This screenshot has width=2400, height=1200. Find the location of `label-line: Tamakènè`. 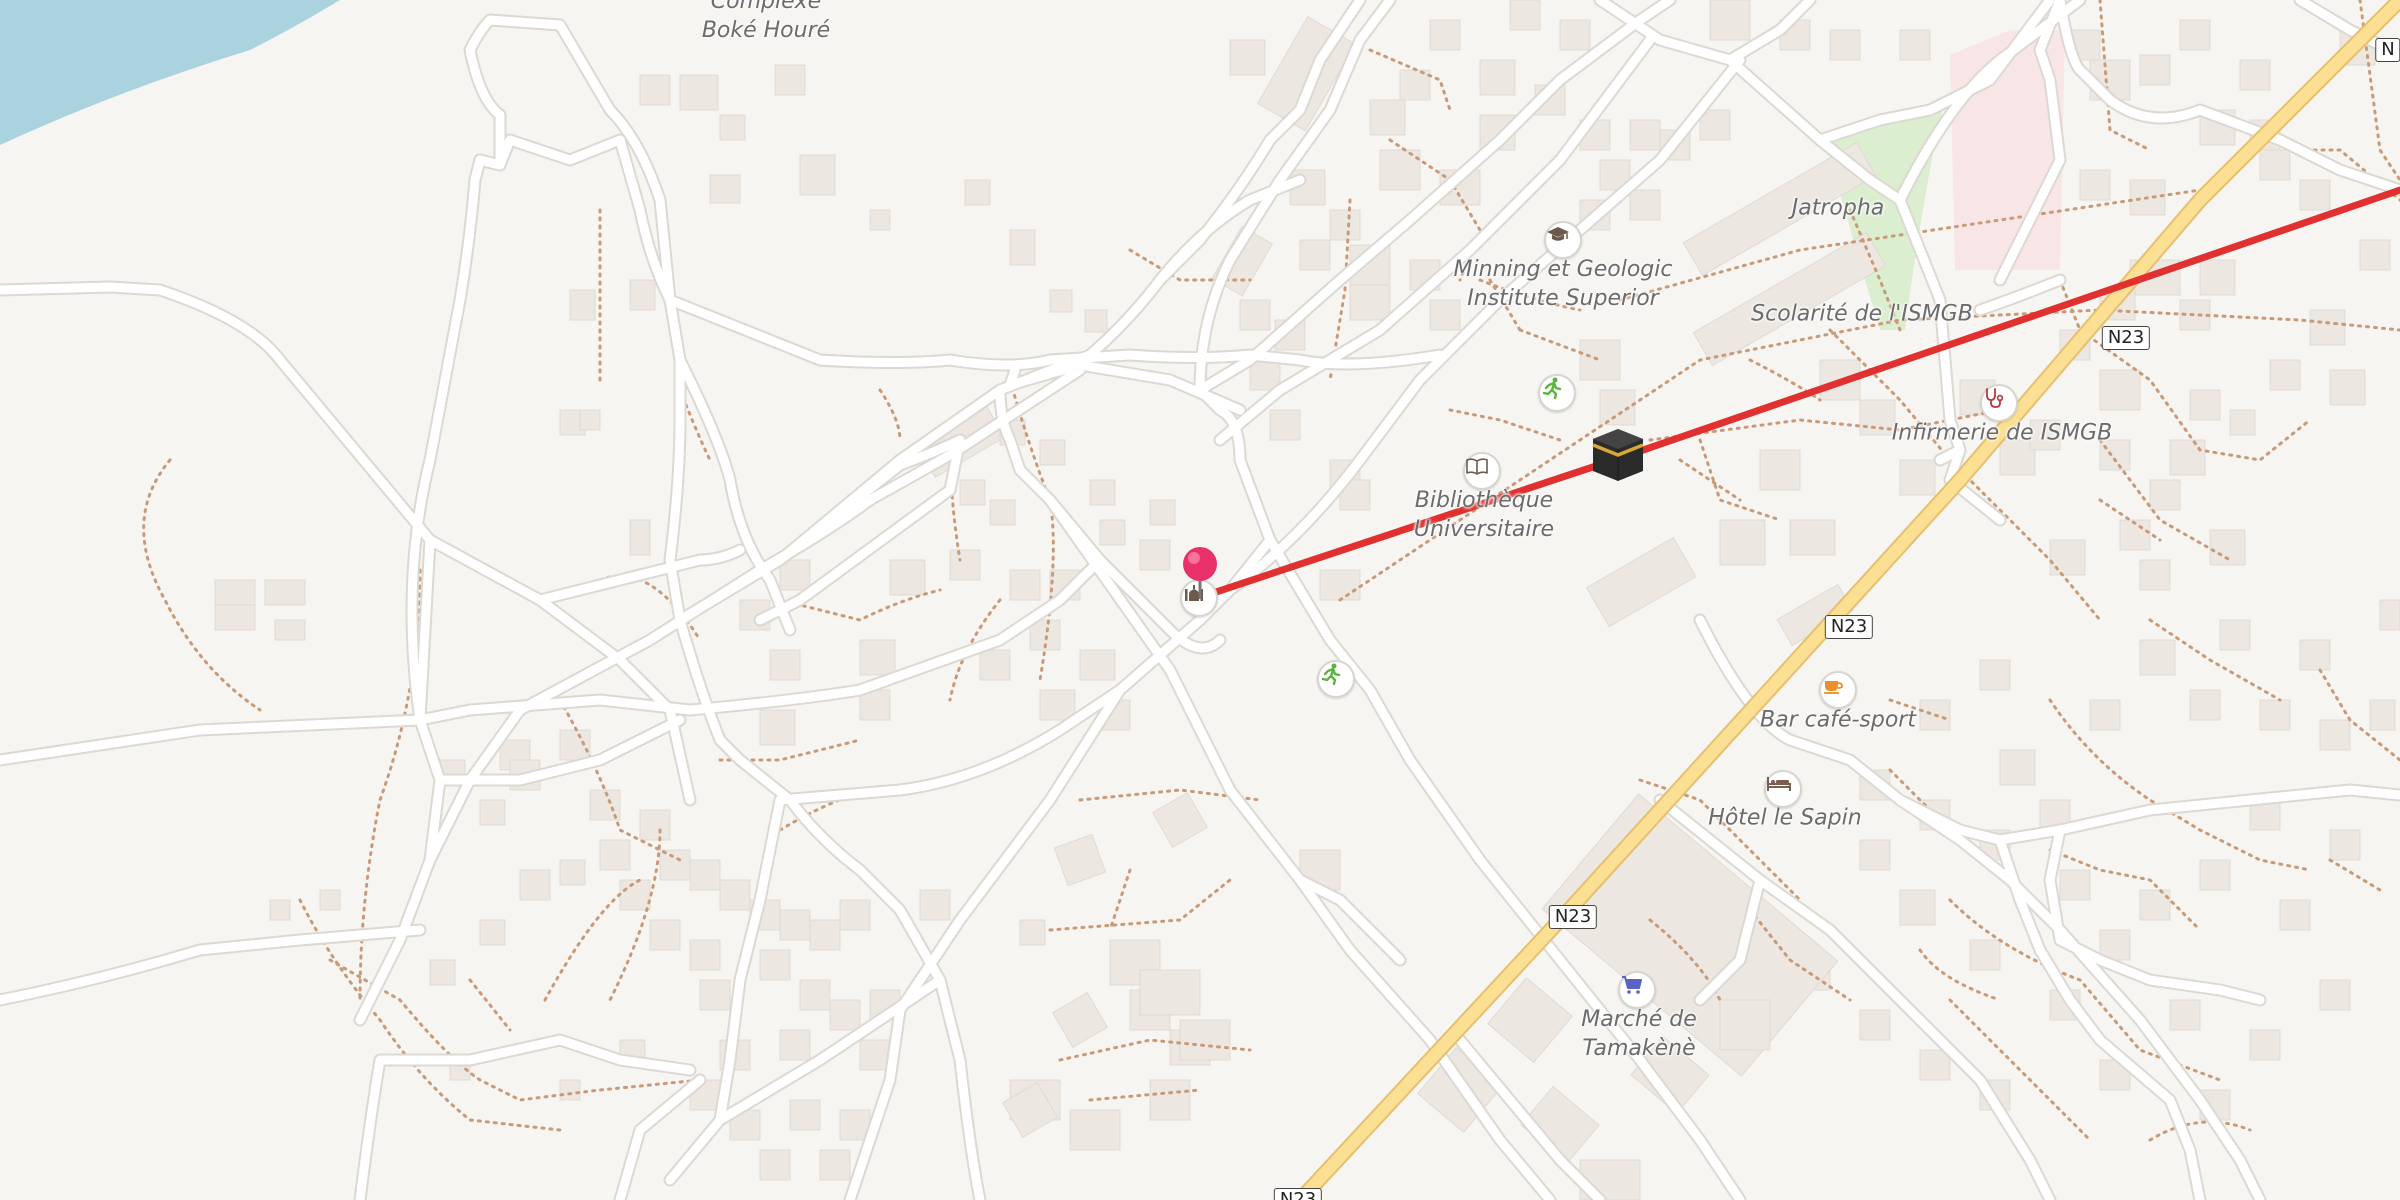

label-line: Tamakènè is located at coordinates (1639, 1048).